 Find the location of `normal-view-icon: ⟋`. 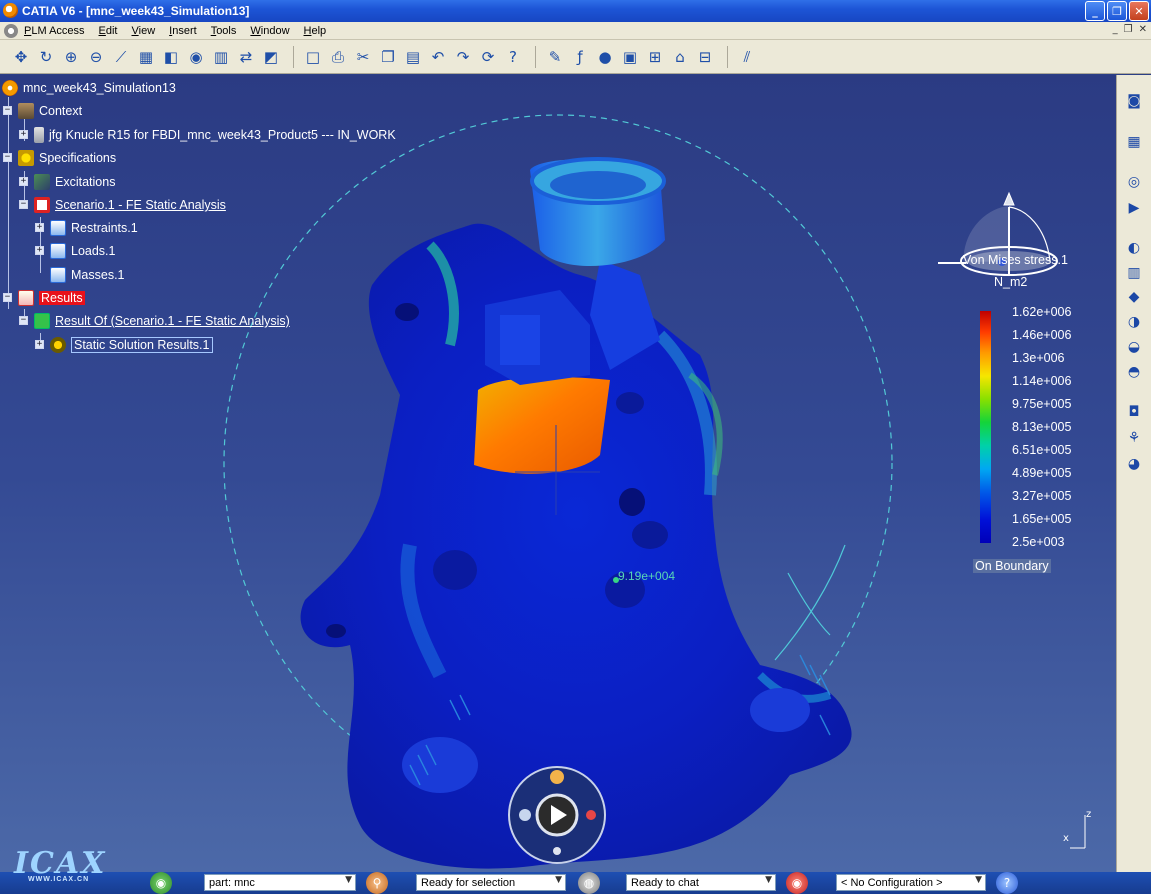

normal-view-icon: ⟋ is located at coordinates (121, 57).